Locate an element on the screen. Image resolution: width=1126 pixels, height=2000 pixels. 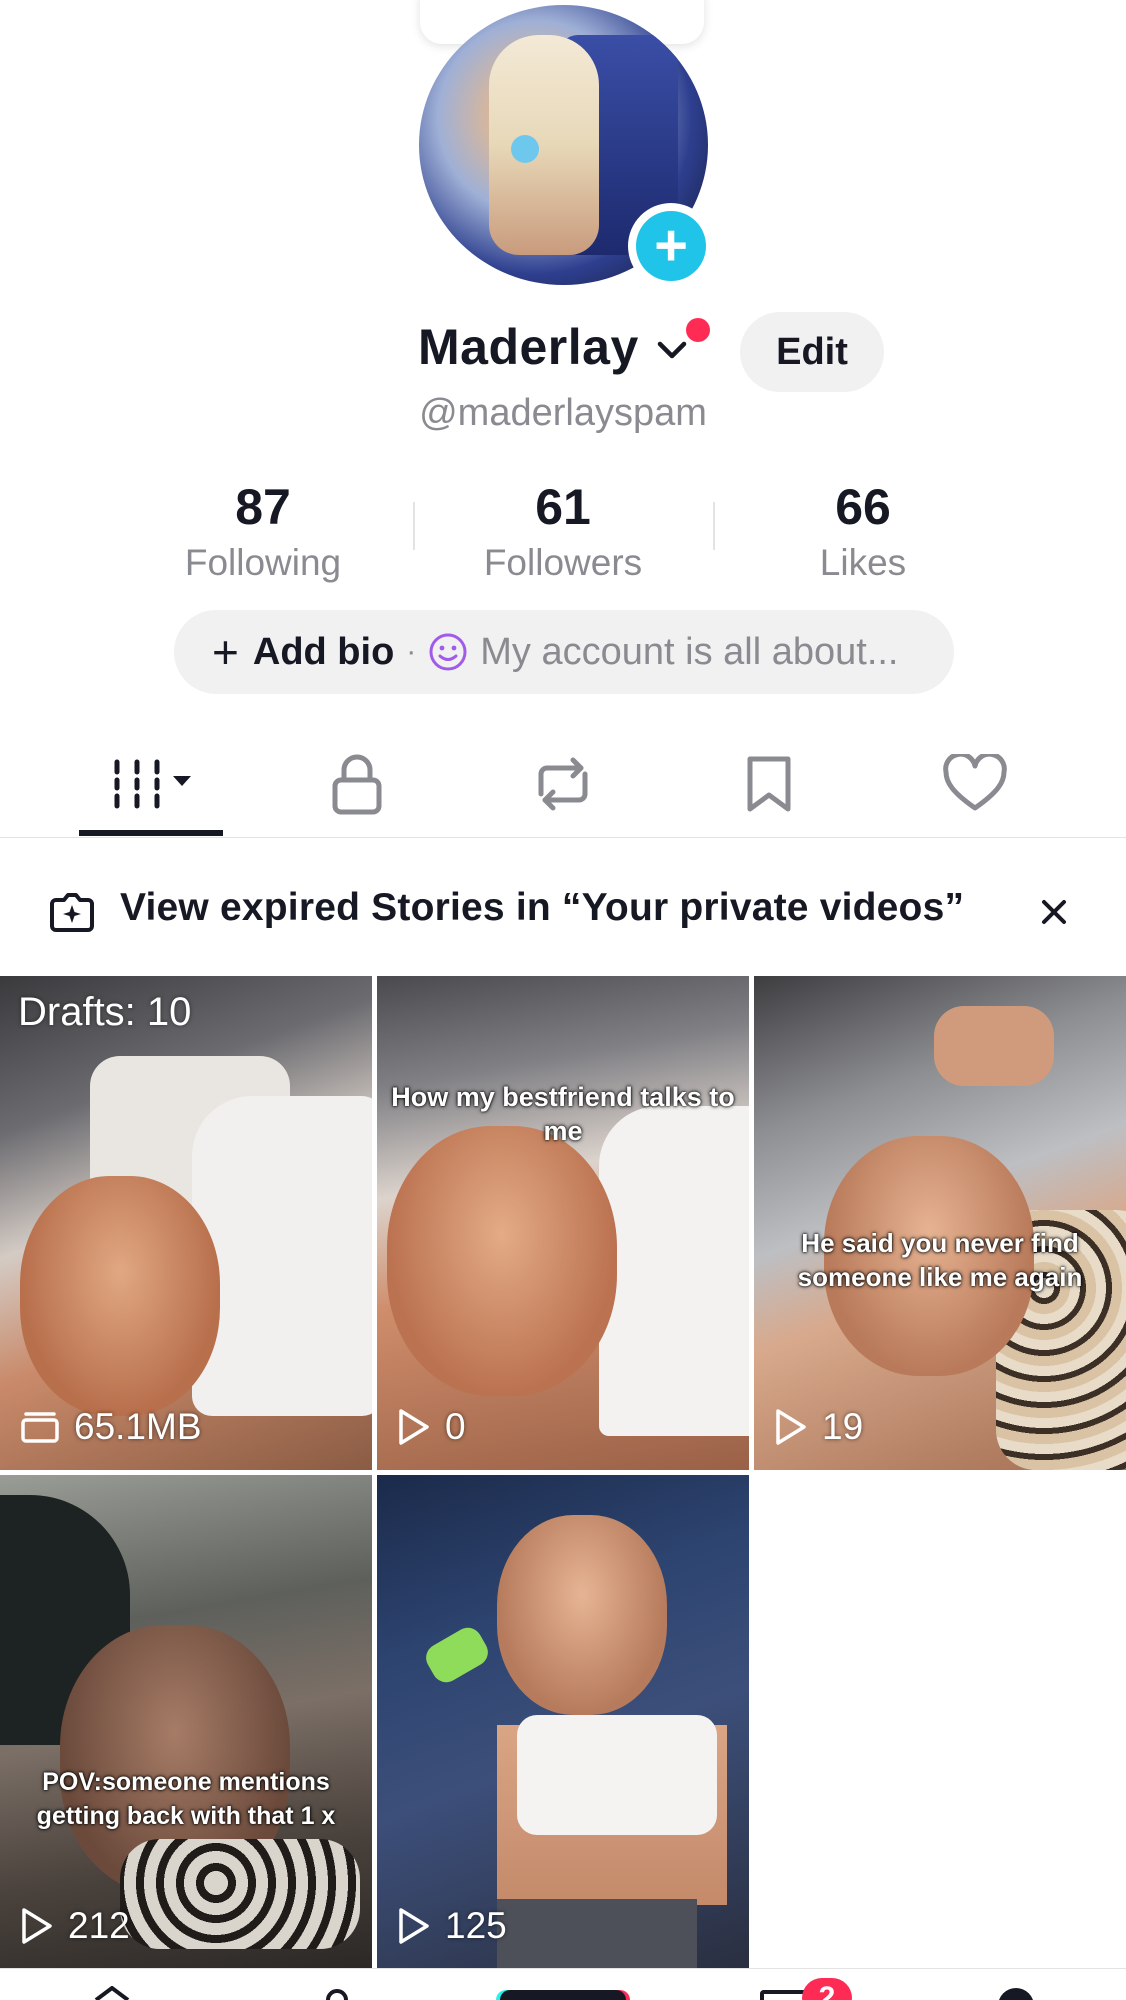
profile-tabs is located at coordinates (563, 784).